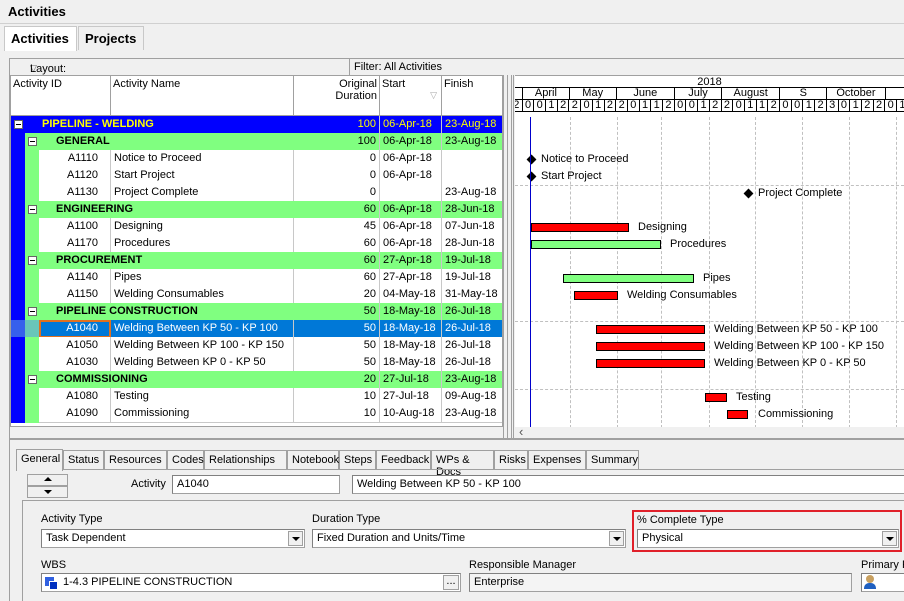  Describe the element at coordinates (616, 538) in the screenshot. I see `chevron-down-icon` at that location.